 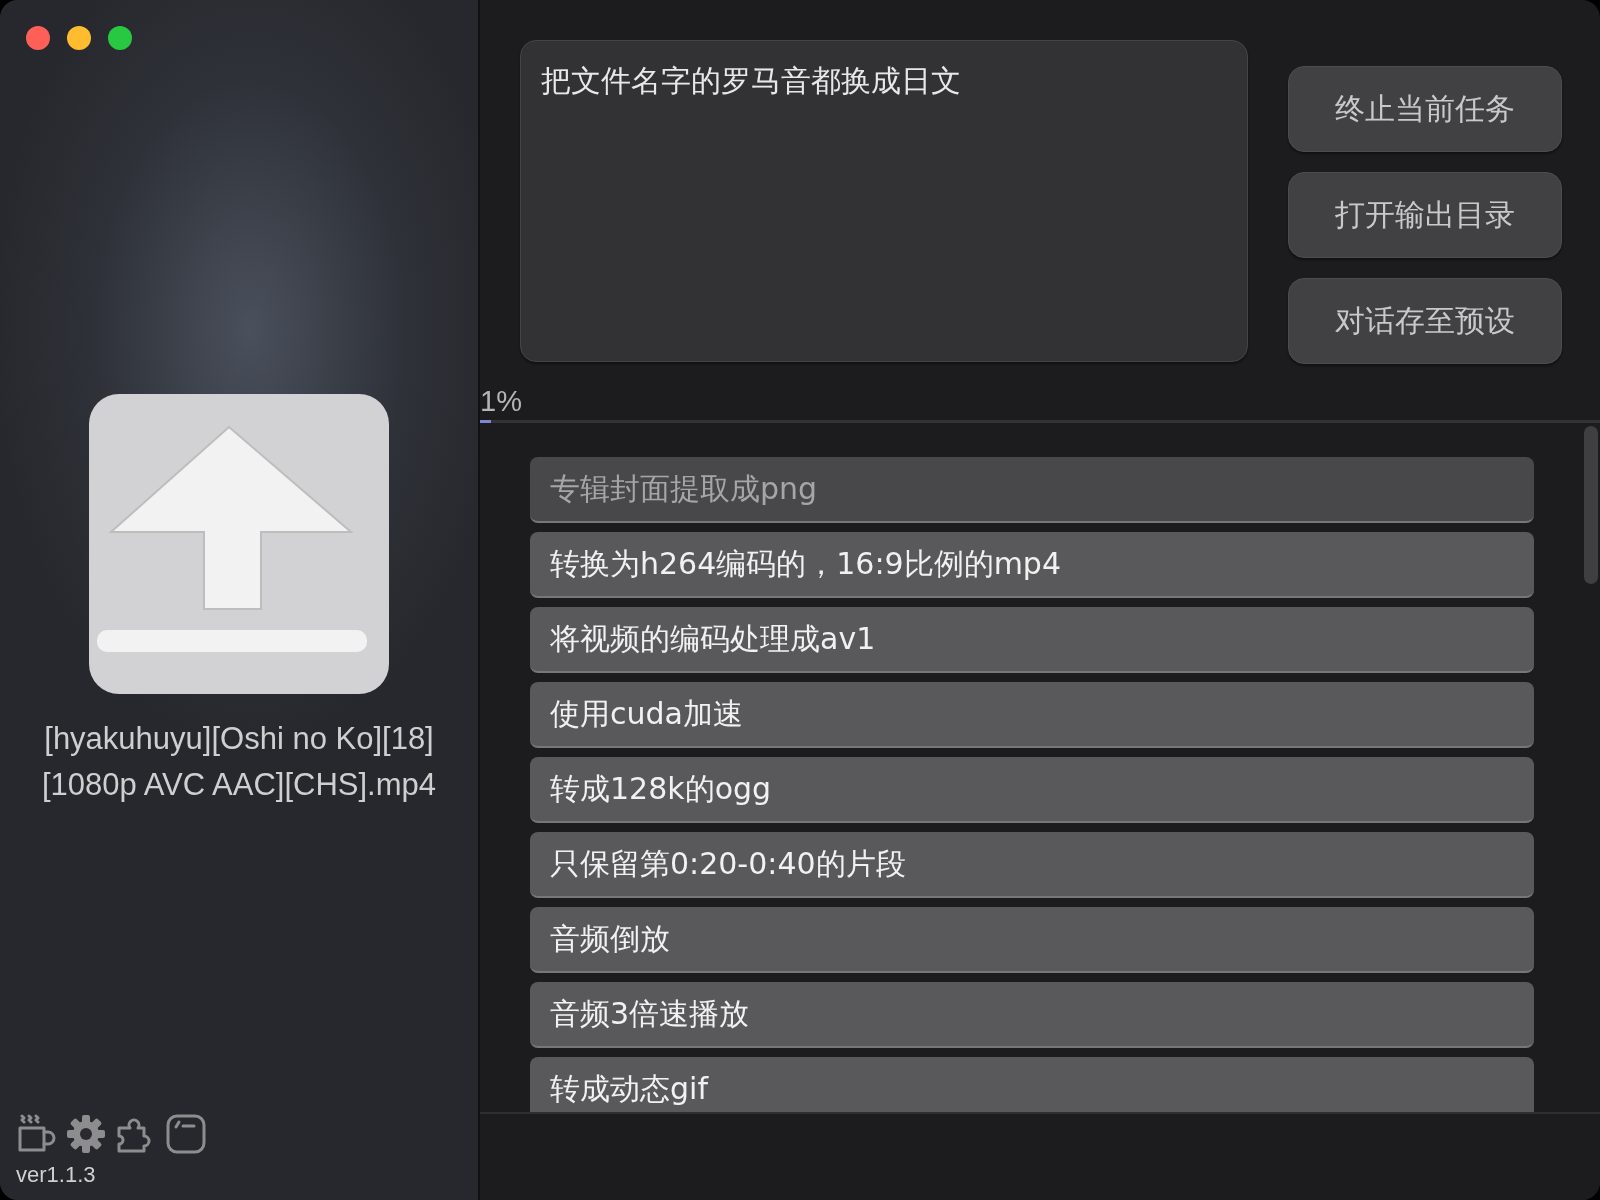 What do you see at coordinates (79, 38) in the screenshot?
I see `minimize-button` at bounding box center [79, 38].